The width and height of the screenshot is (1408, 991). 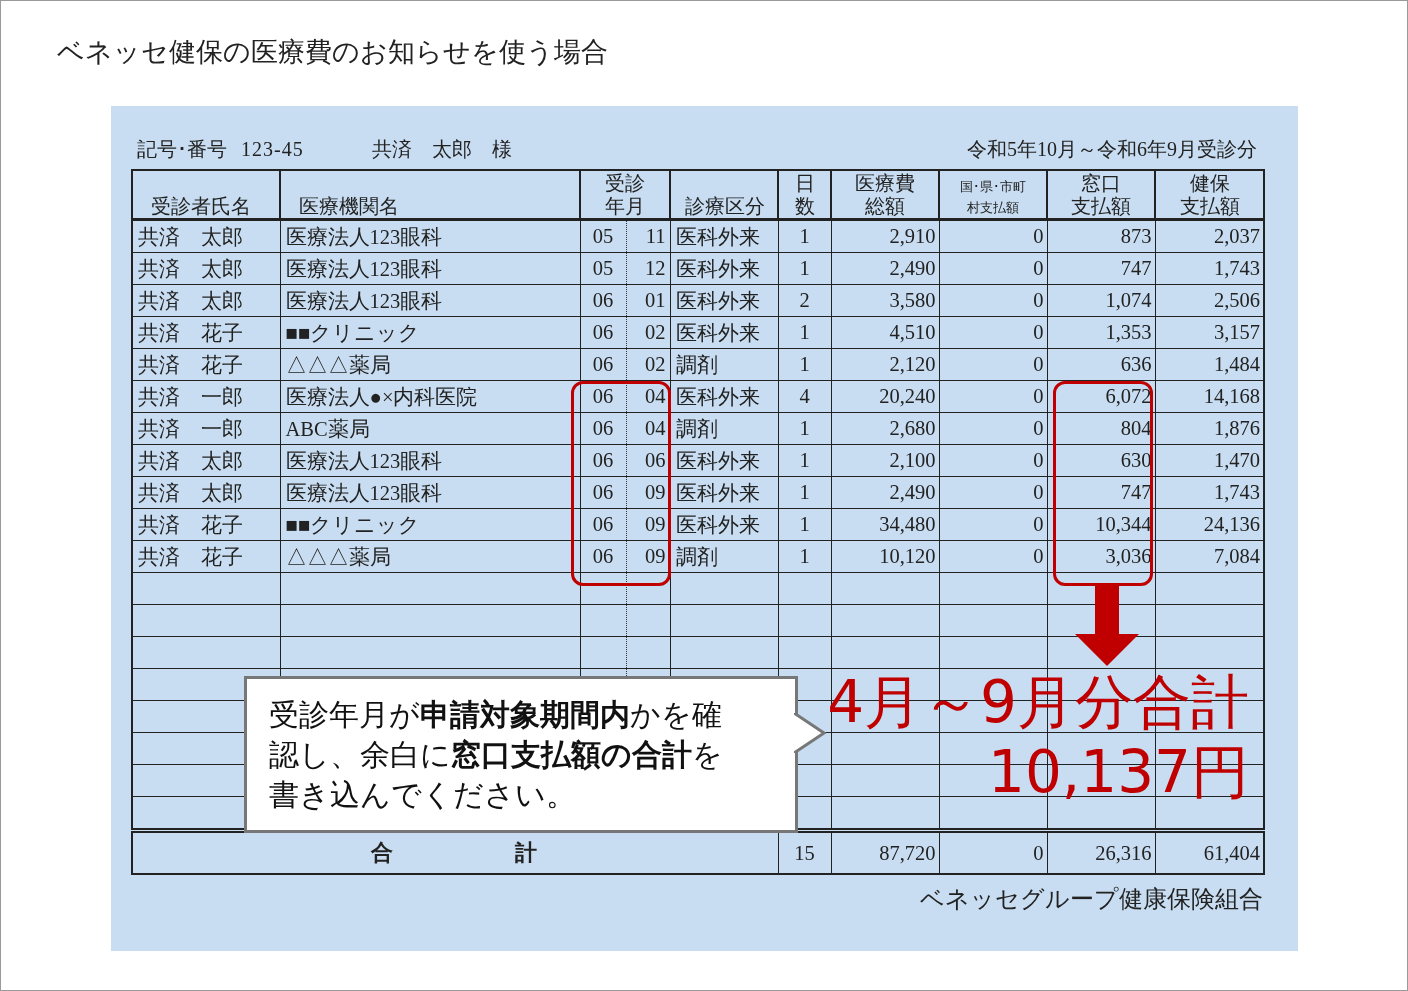 What do you see at coordinates (430, 556) in the screenshot?
I see `table-cell: △△△薬局` at bounding box center [430, 556].